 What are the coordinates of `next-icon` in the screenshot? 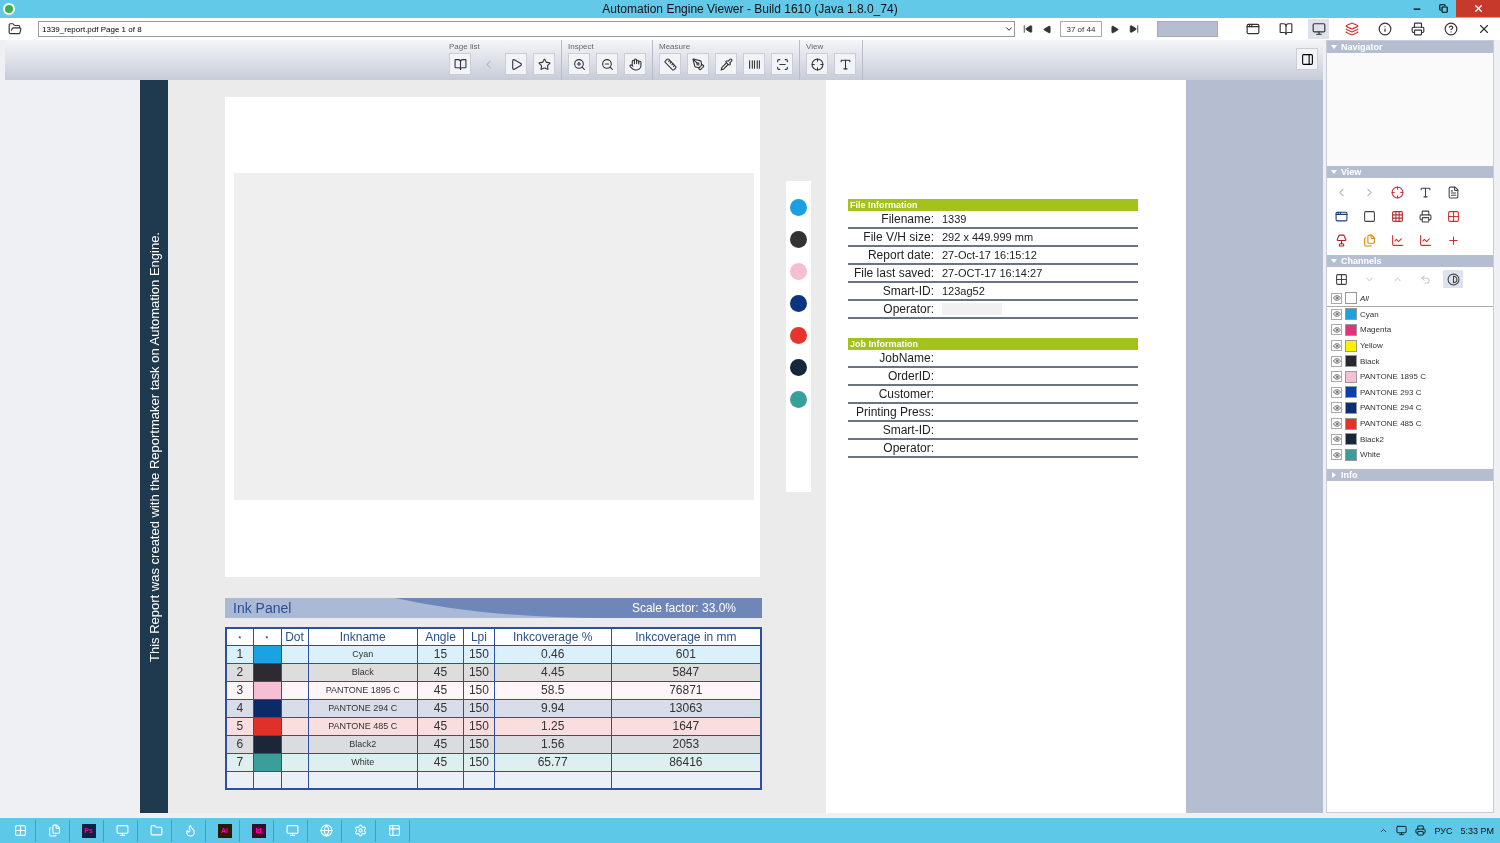 It's located at (516, 64).